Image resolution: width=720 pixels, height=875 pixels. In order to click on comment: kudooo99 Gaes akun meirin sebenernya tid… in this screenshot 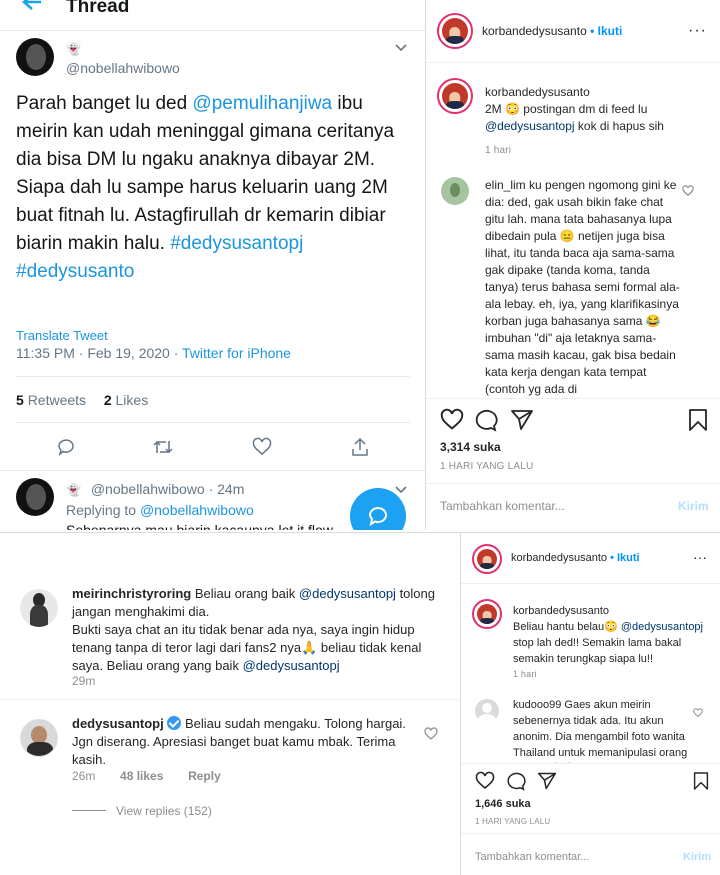, I will do `click(601, 730)`.